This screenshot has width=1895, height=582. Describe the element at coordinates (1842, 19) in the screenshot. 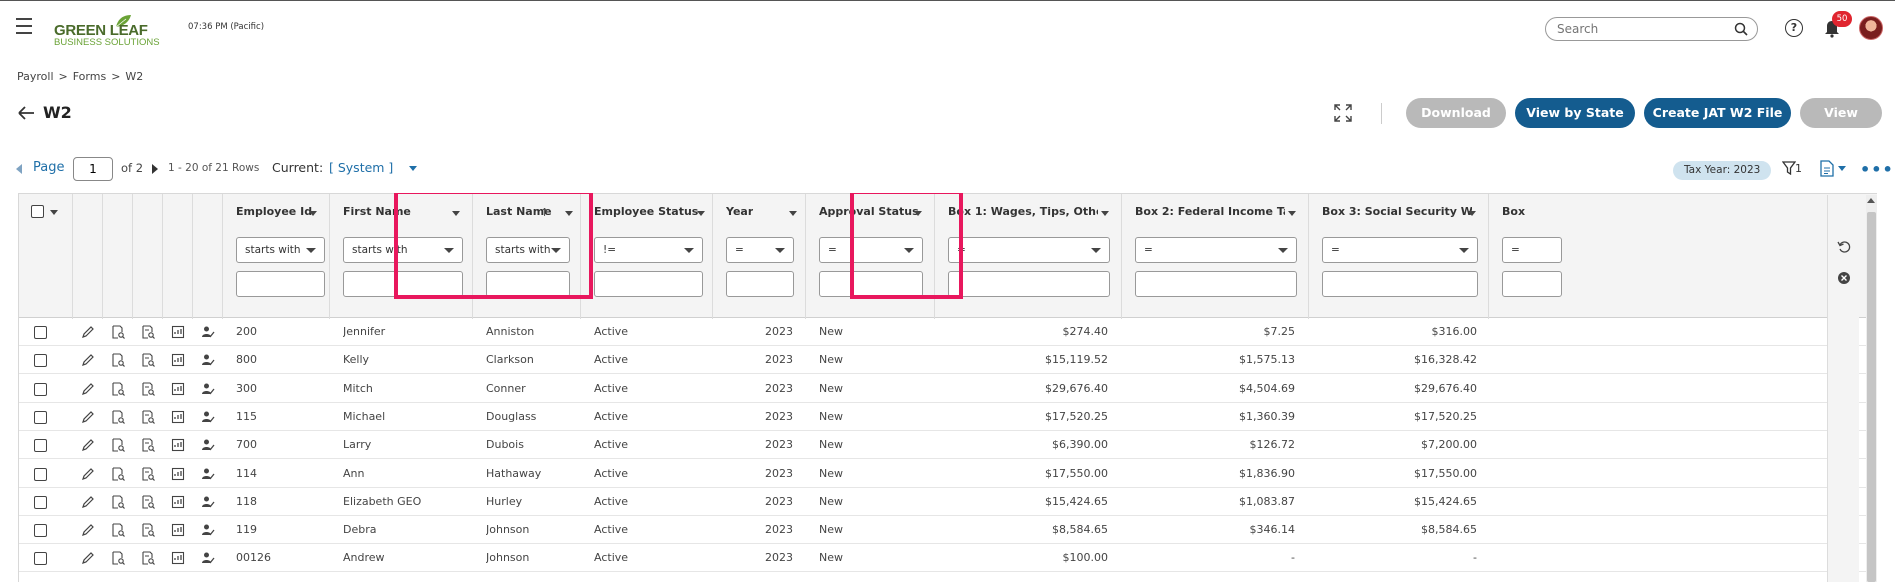

I see `notification-badge: 50` at that location.